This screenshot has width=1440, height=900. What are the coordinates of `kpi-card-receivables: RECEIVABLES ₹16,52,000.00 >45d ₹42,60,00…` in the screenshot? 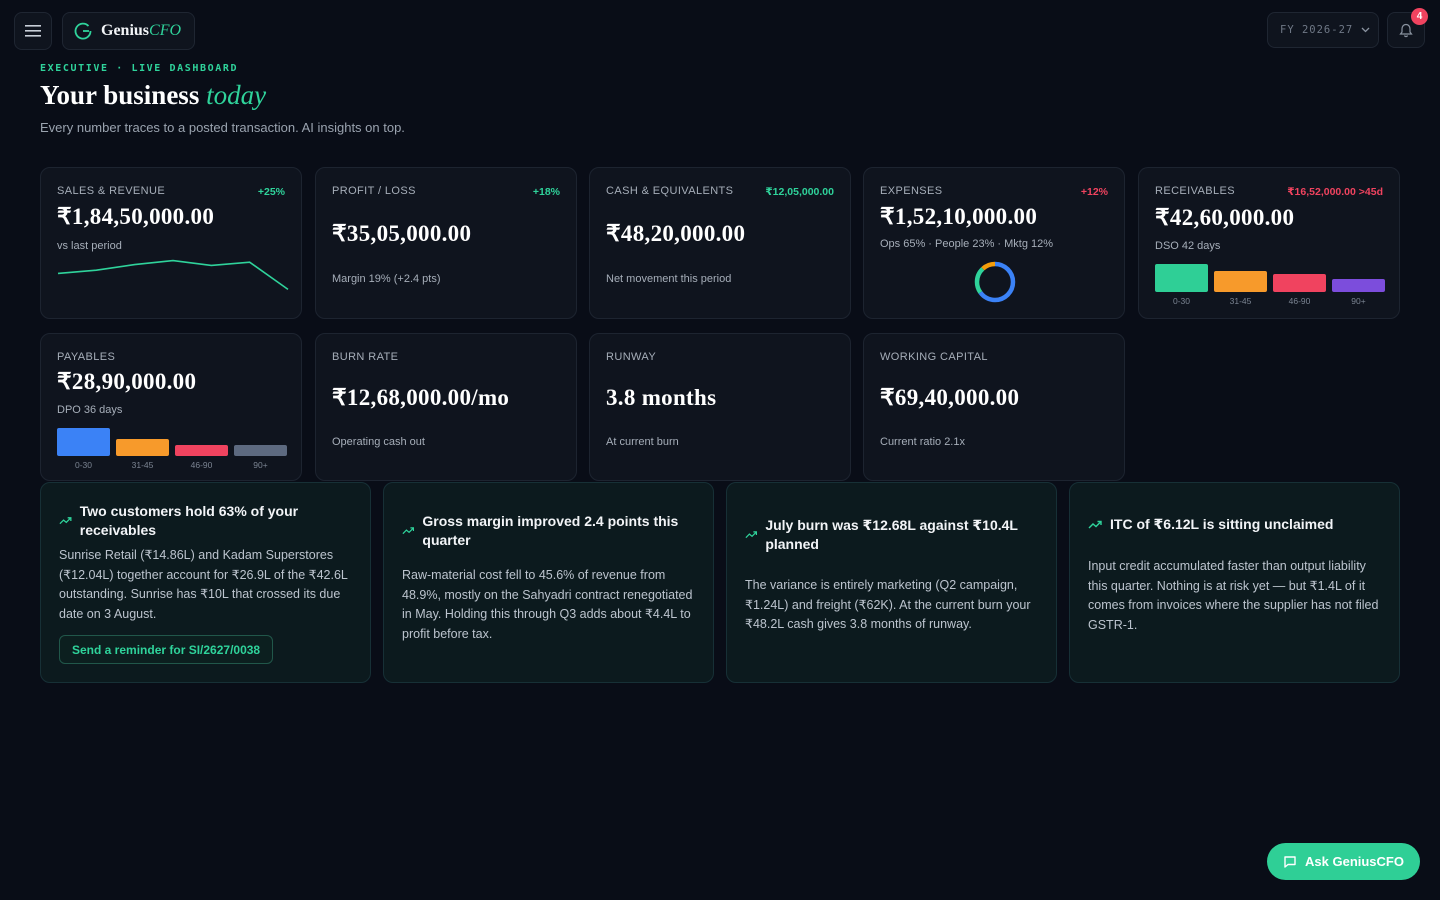 It's located at (1269, 243).